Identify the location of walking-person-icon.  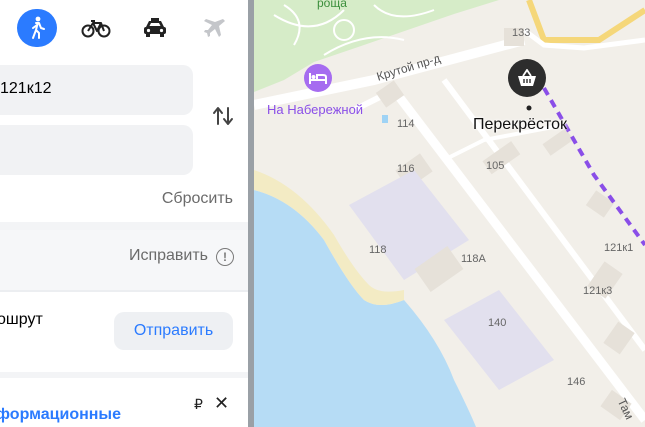
(38, 27).